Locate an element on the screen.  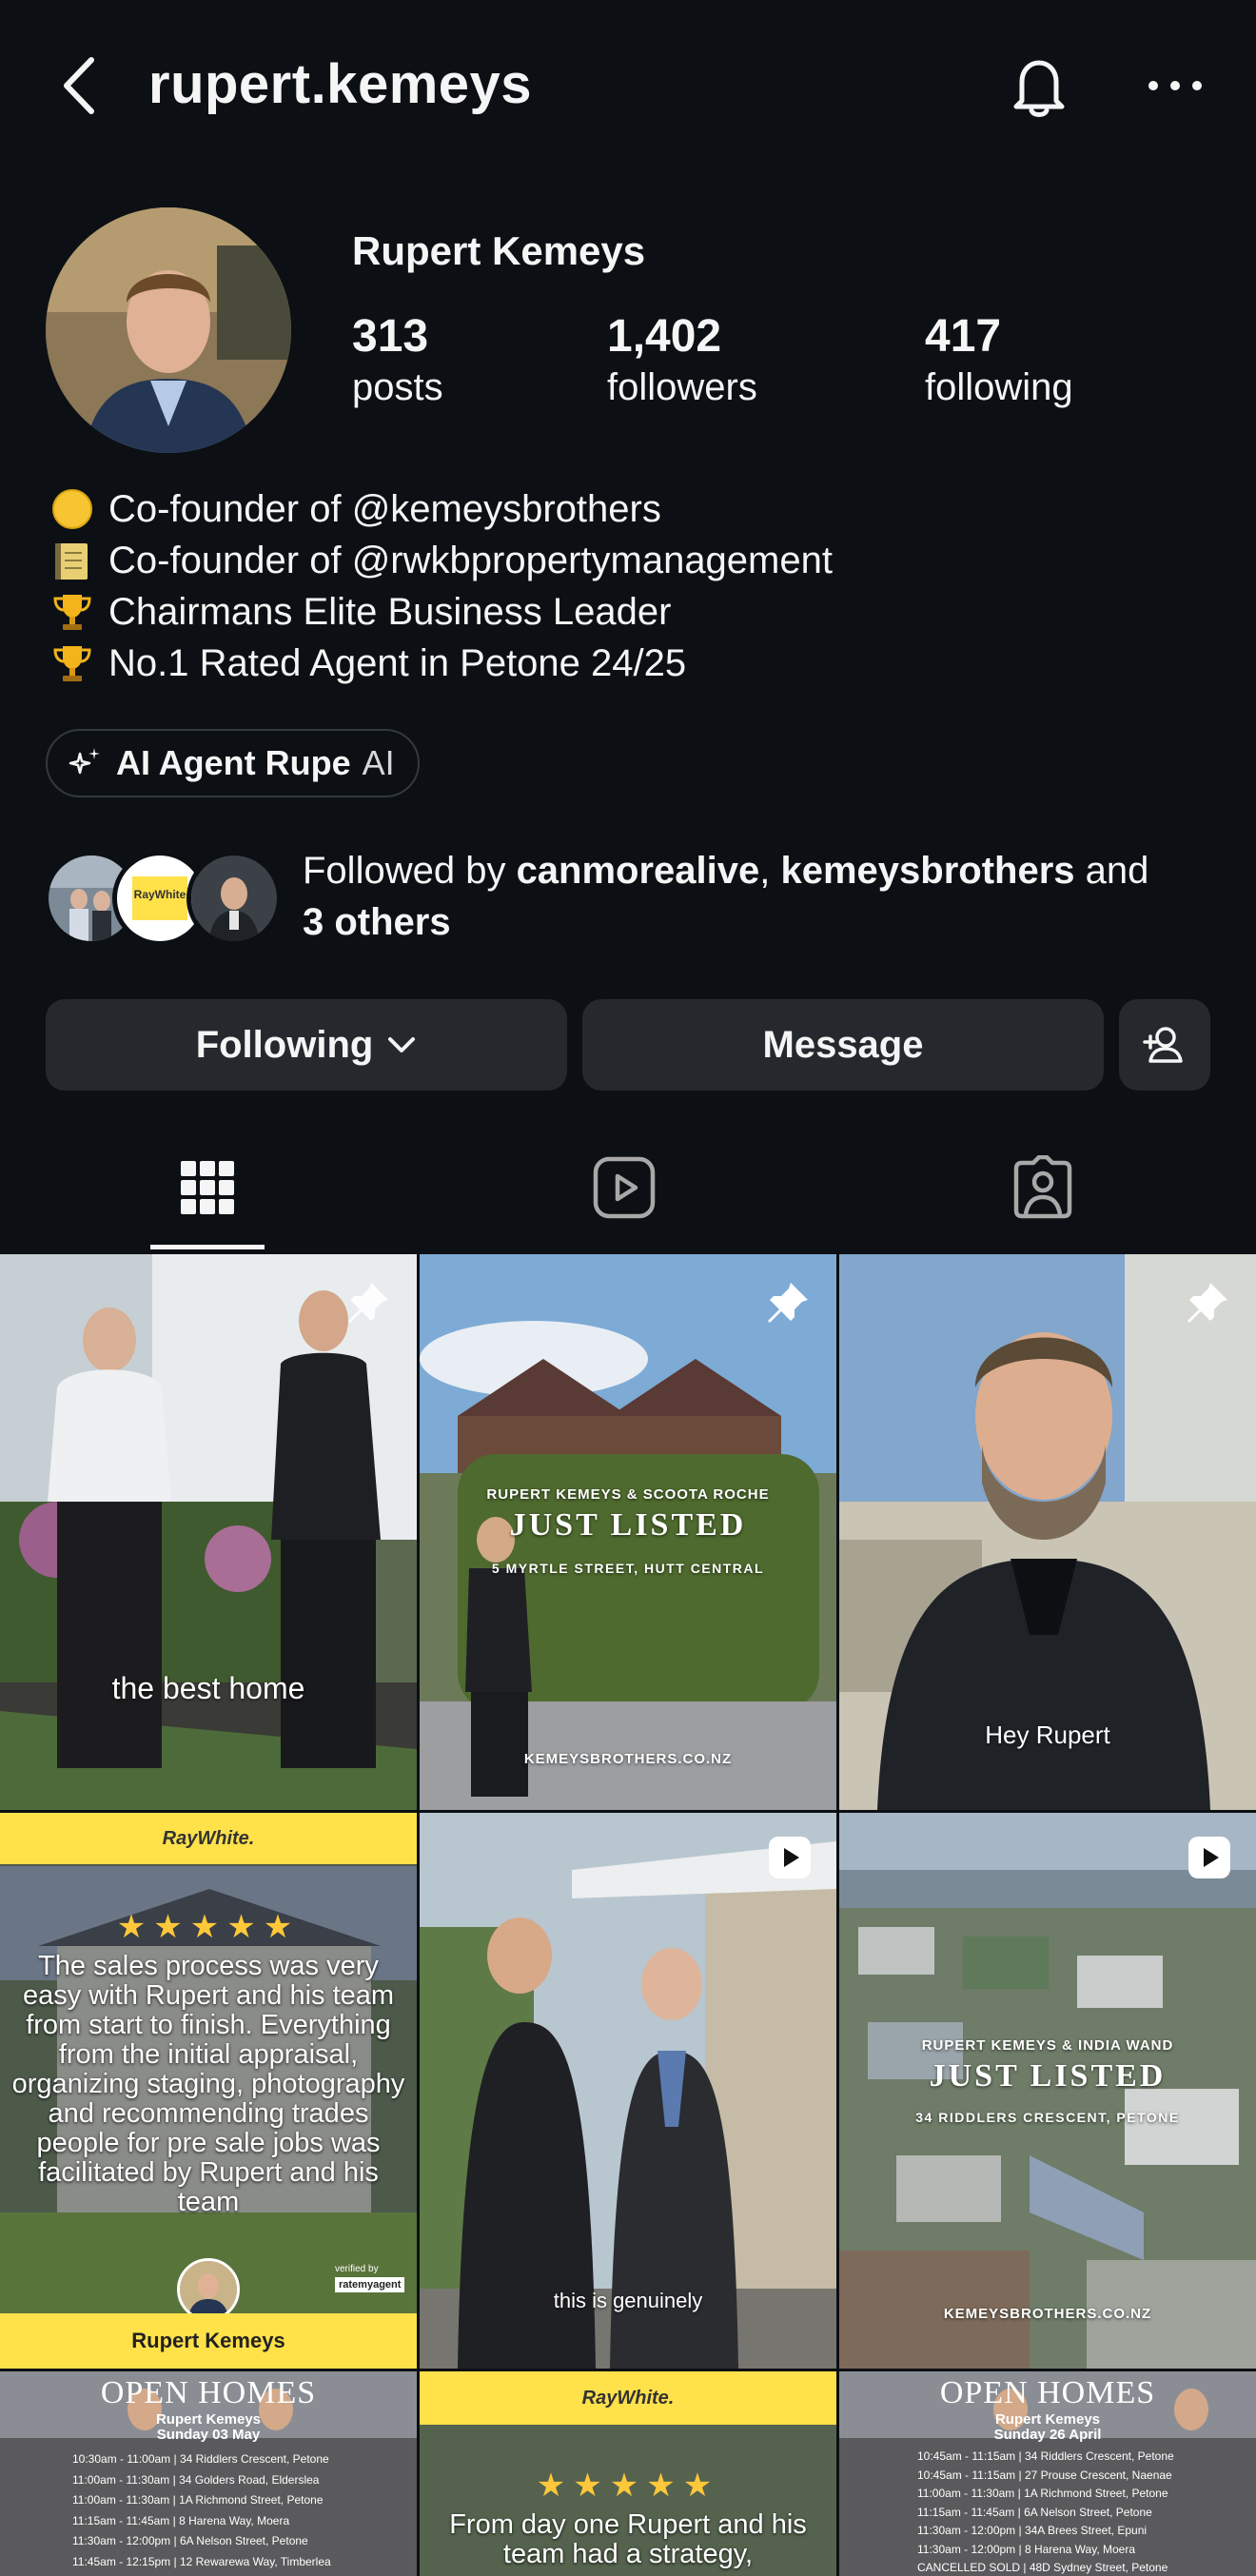
tab-posts-grid is located at coordinates (207, 1188).